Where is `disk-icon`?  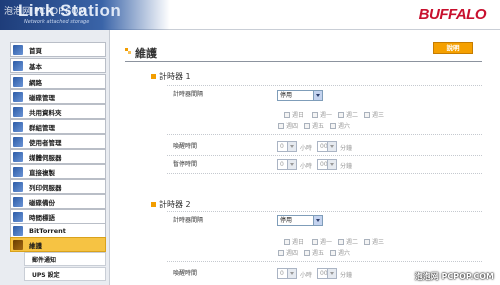 disk-icon is located at coordinates (18, 96).